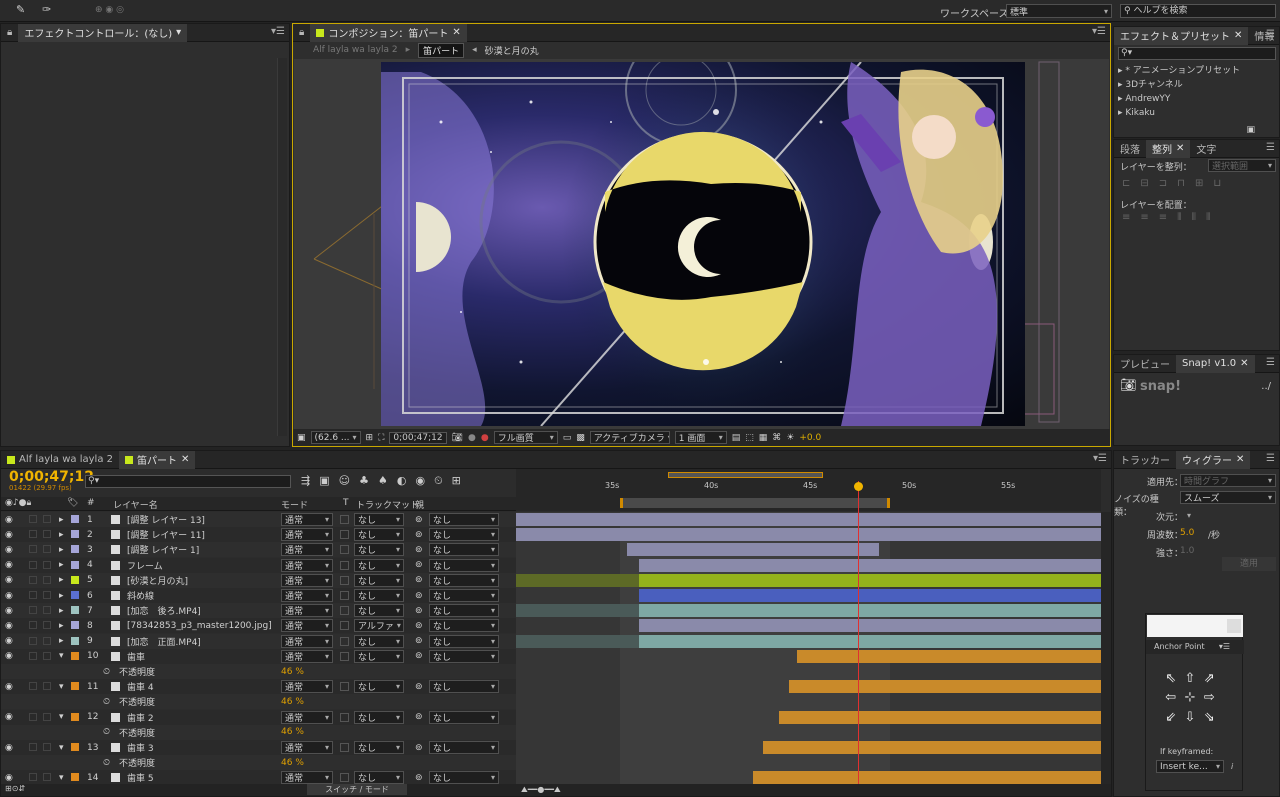 The height and width of the screenshot is (797, 1280). What do you see at coordinates (808, 490) in the screenshot?
I see `time-ruler: 35s 40s 45s 50s 55s` at bounding box center [808, 490].